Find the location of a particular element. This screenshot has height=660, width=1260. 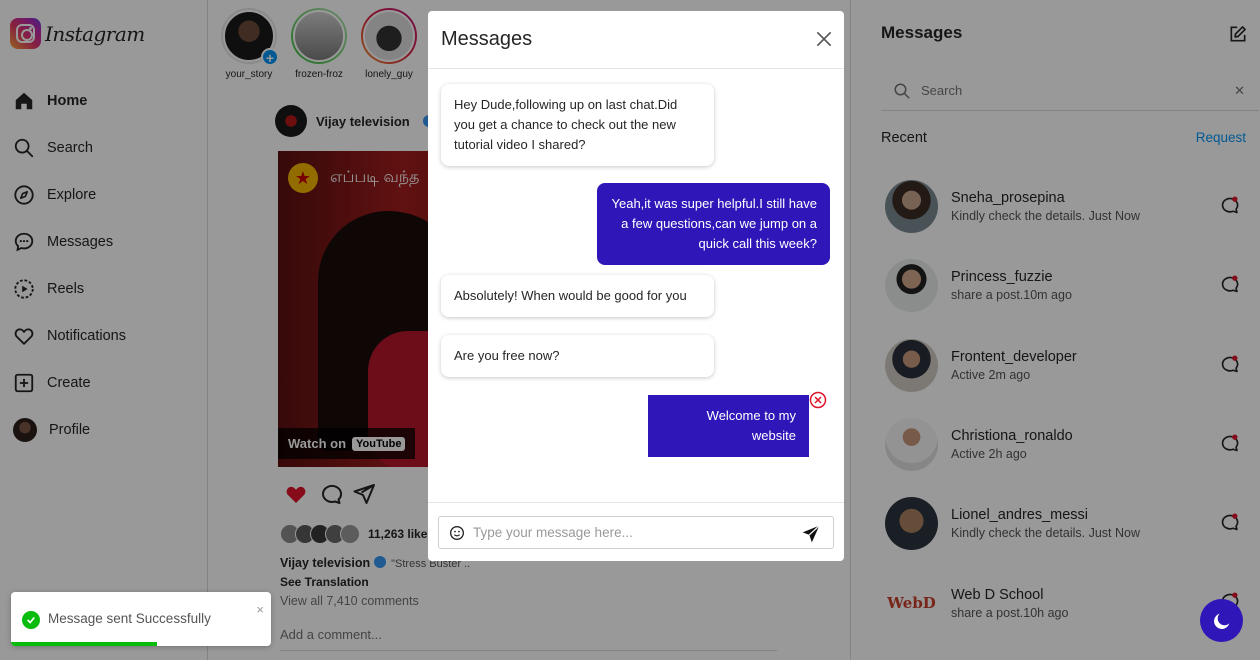

message-composer is located at coordinates (636, 531).